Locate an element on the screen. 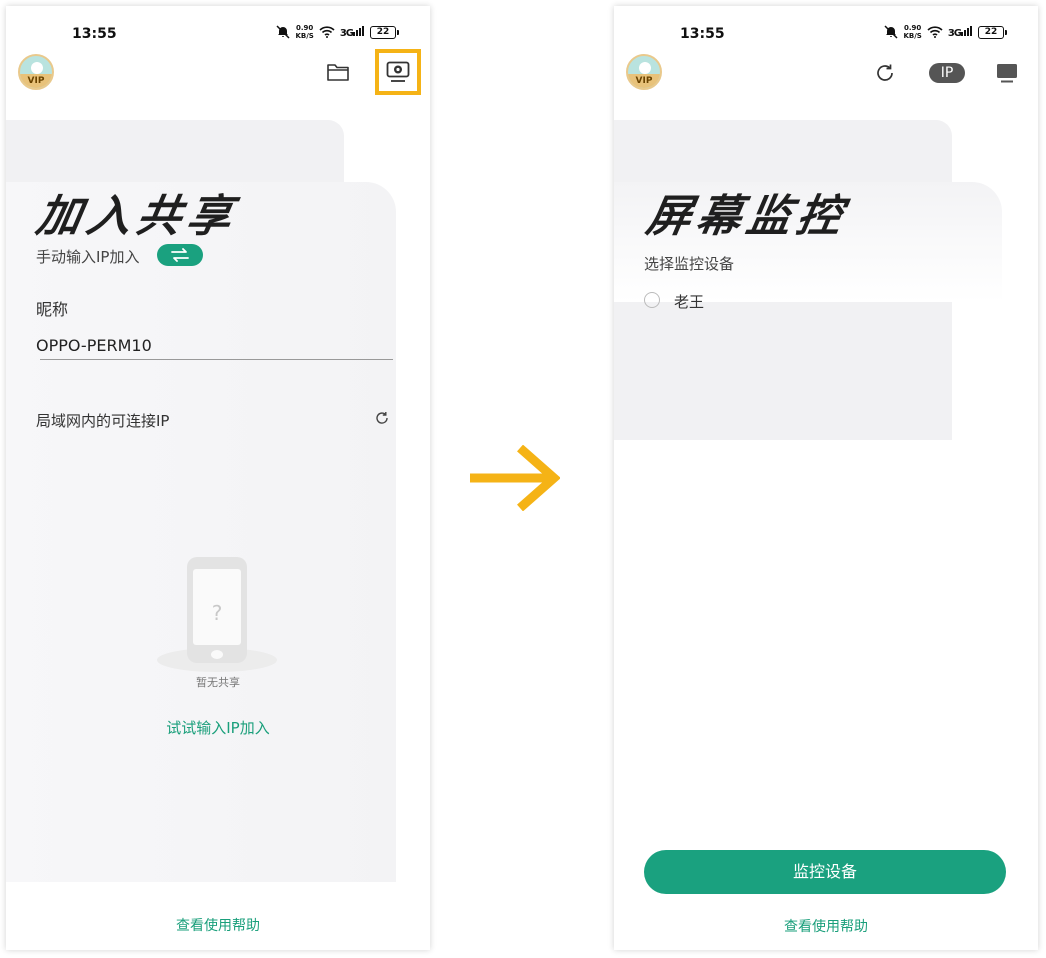 This screenshot has height=958, width=1046. screen-monitor-button is located at coordinates (398, 72).